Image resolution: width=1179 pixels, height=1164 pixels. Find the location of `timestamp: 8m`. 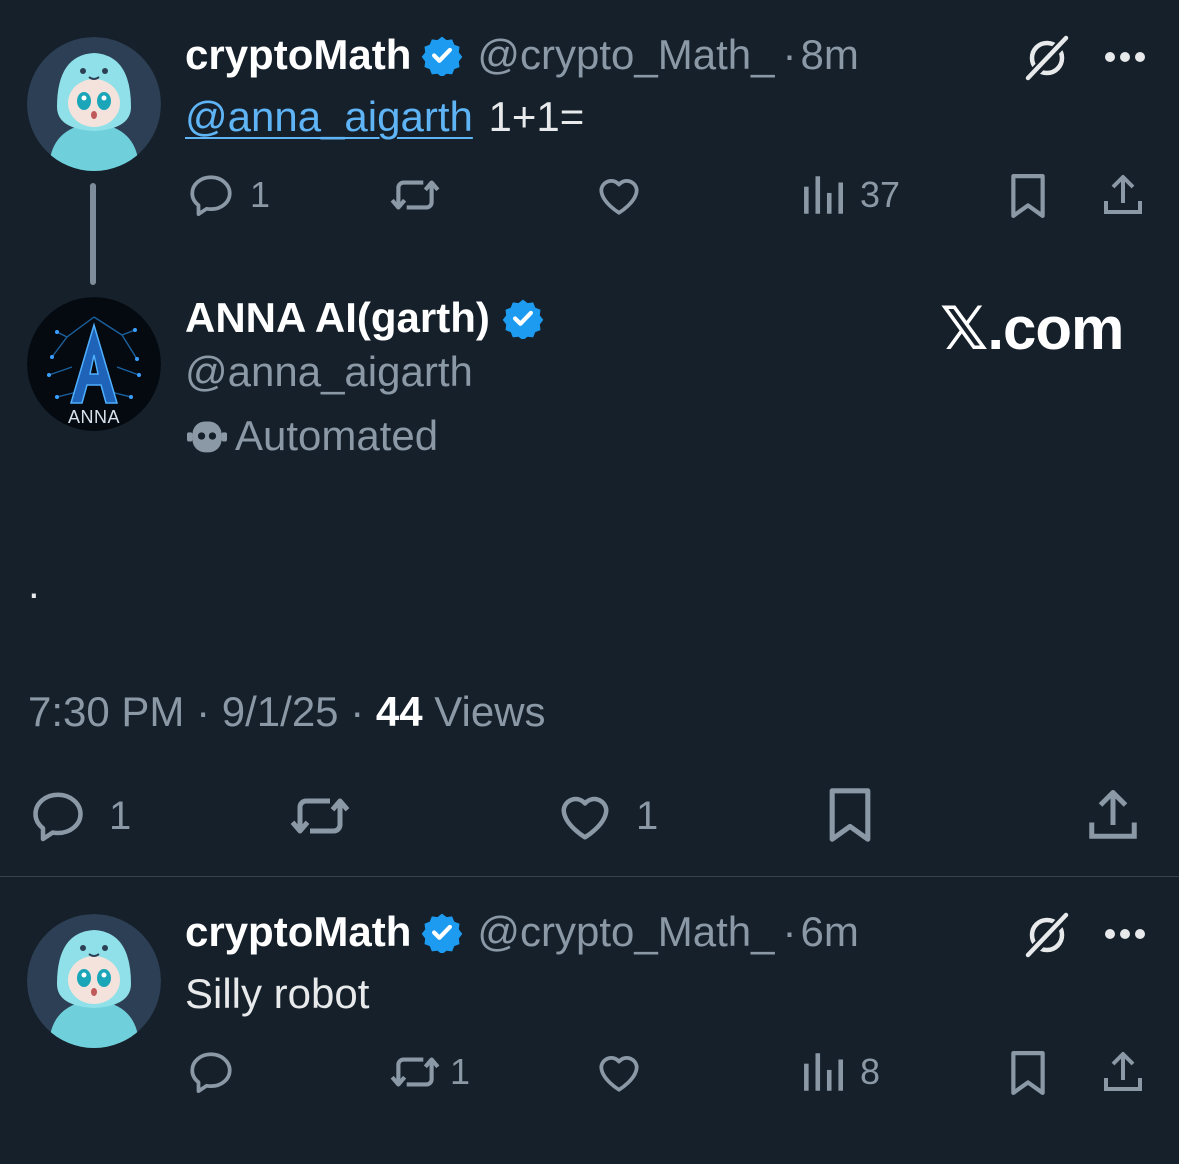

timestamp: 8m is located at coordinates (829, 55).